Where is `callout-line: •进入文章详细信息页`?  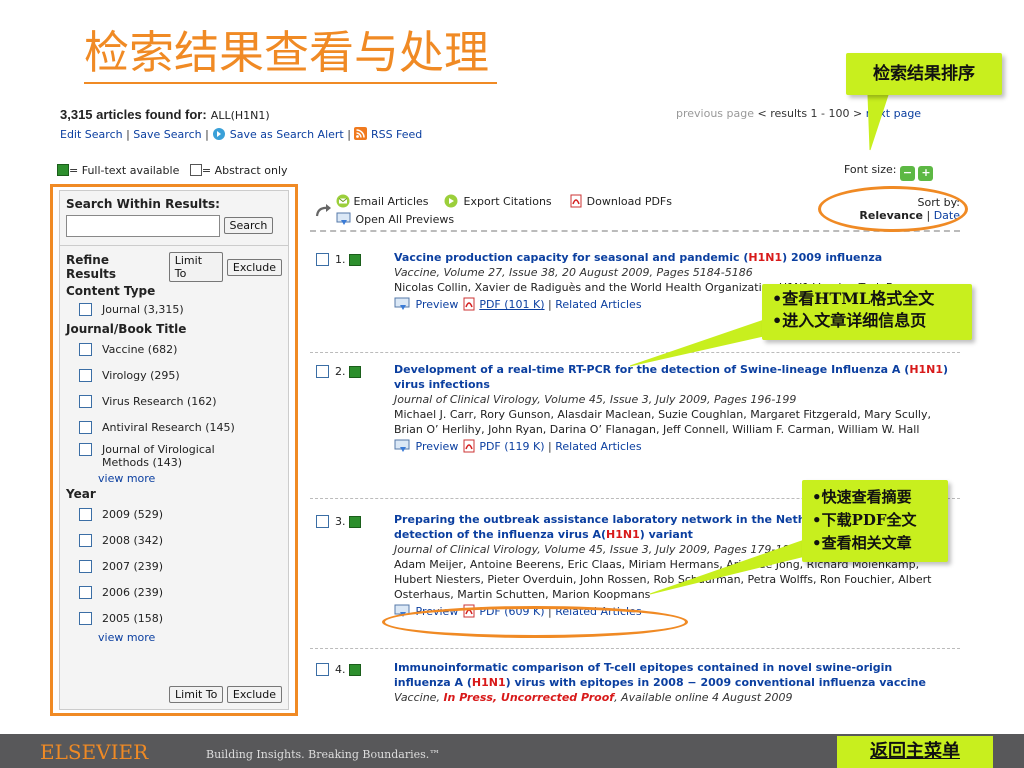 callout-line: •进入文章详细信息页 is located at coordinates (849, 320).